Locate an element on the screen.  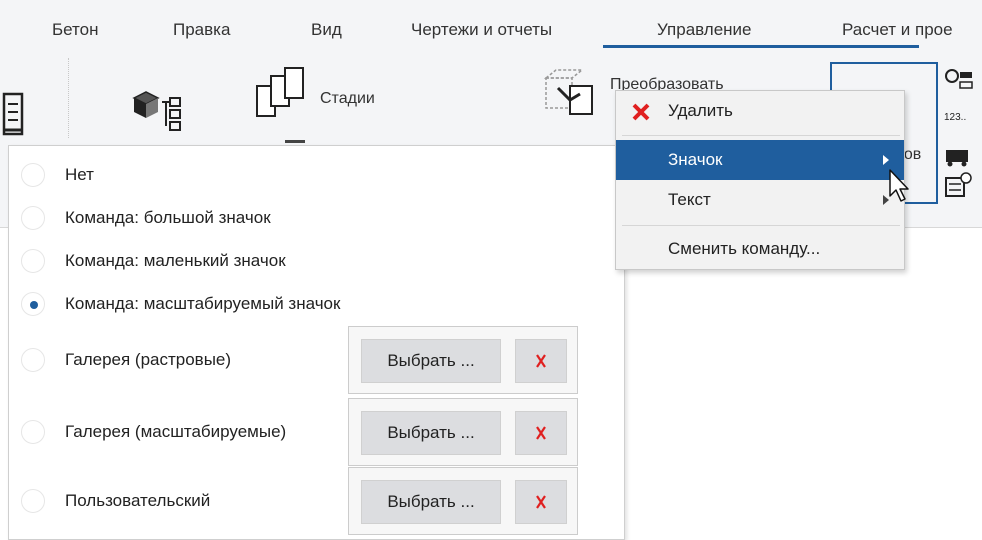
radio-gallery-scalable is located at coordinates (33, 432).